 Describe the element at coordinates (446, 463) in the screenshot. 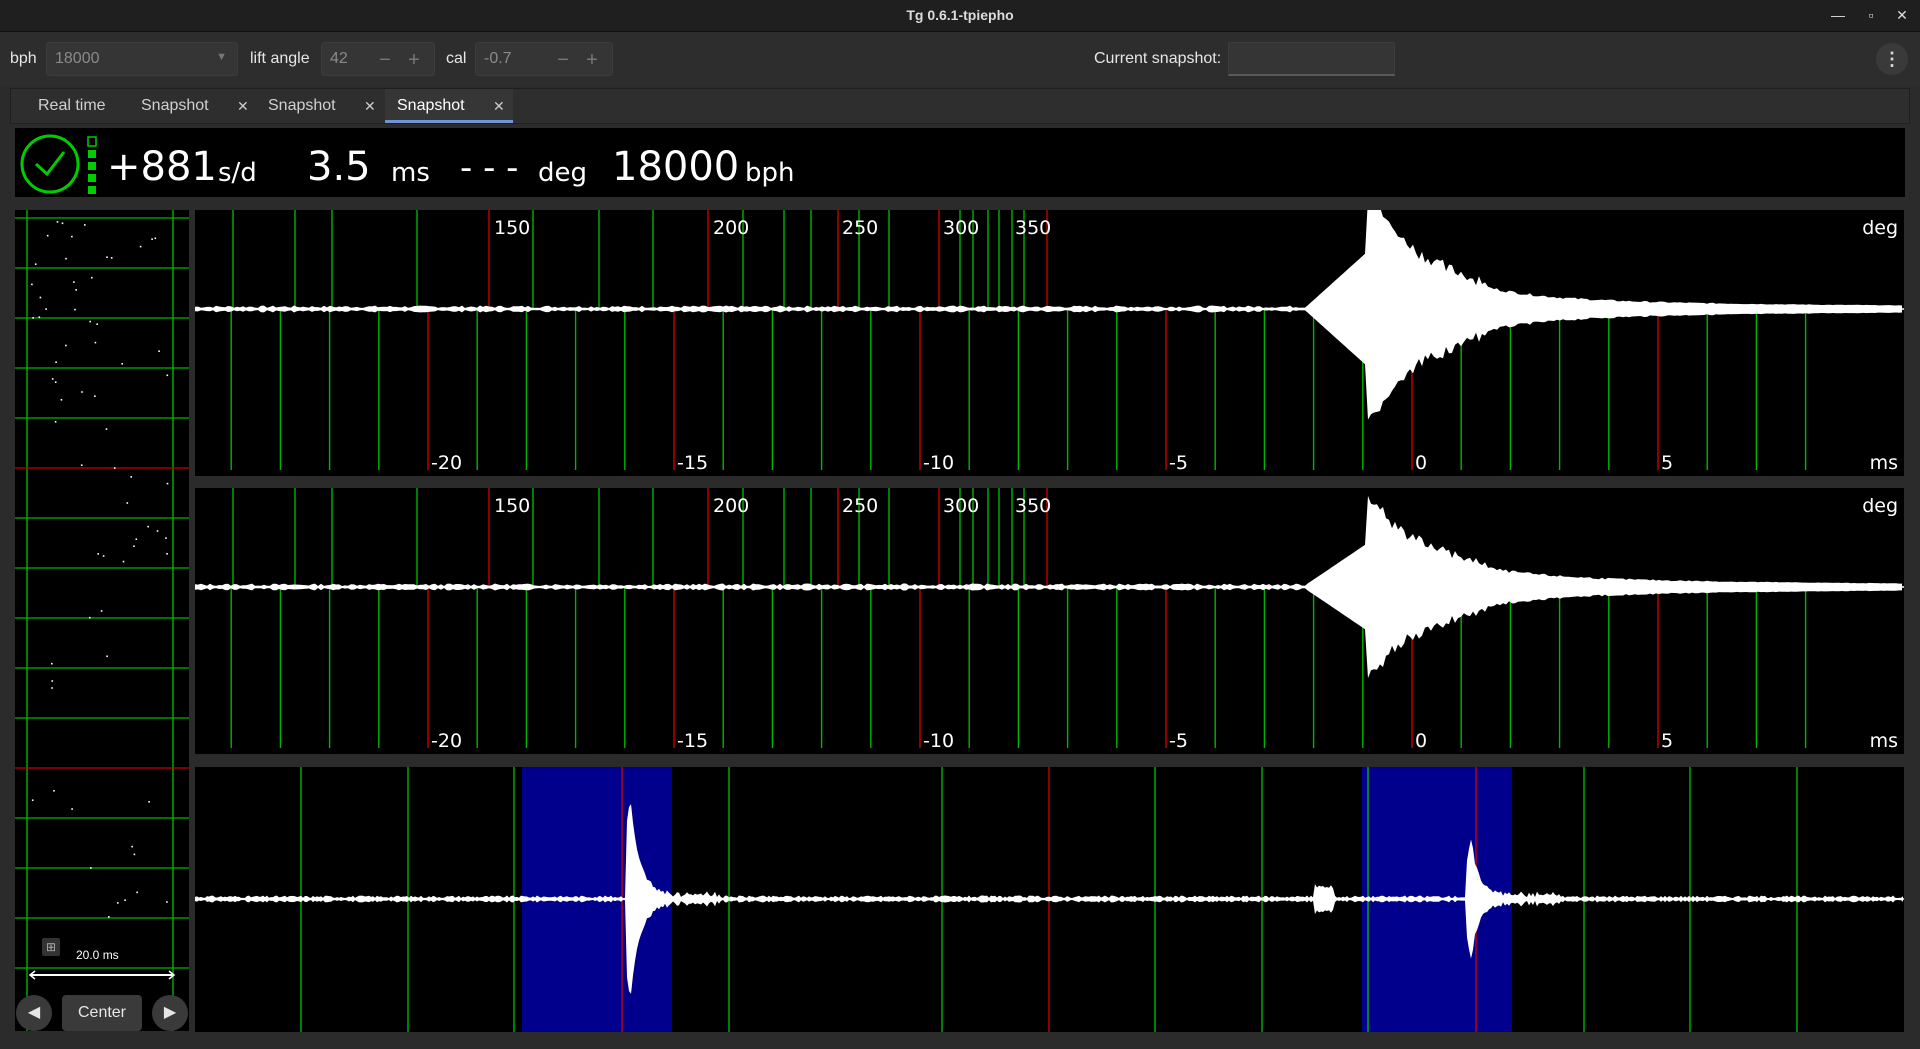

I see `ms-tick-label: -20` at that location.